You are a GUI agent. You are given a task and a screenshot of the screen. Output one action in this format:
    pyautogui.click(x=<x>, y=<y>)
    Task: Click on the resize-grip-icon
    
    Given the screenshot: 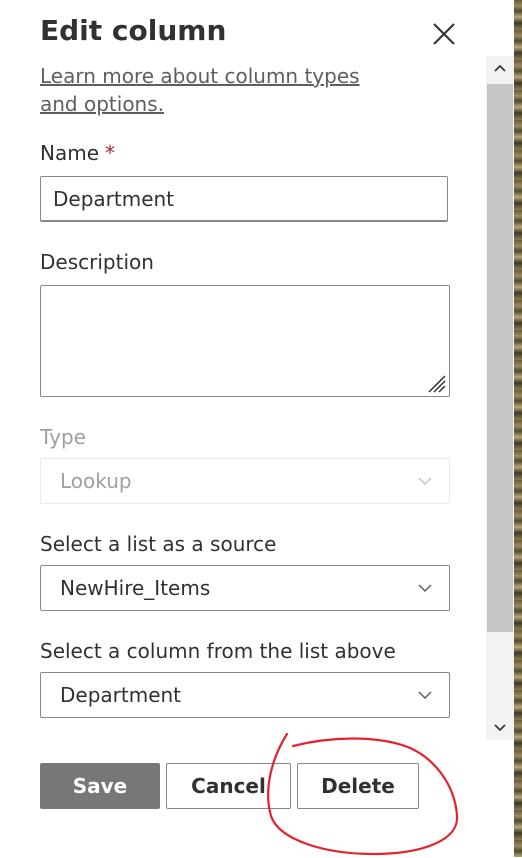 What is the action you would take?
    pyautogui.click(x=436, y=383)
    